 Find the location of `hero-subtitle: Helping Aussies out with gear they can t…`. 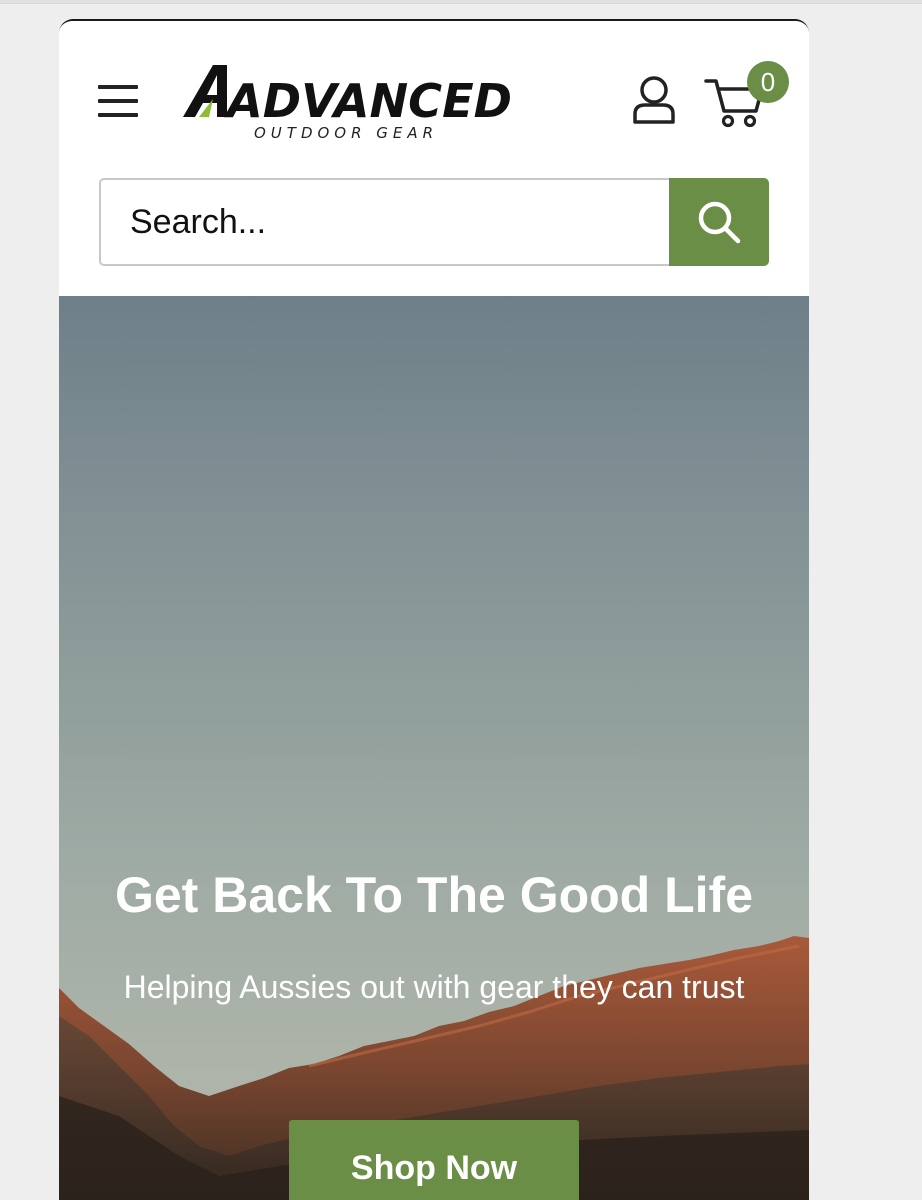

hero-subtitle: Helping Aussies out with gear they can t… is located at coordinates (434, 987).